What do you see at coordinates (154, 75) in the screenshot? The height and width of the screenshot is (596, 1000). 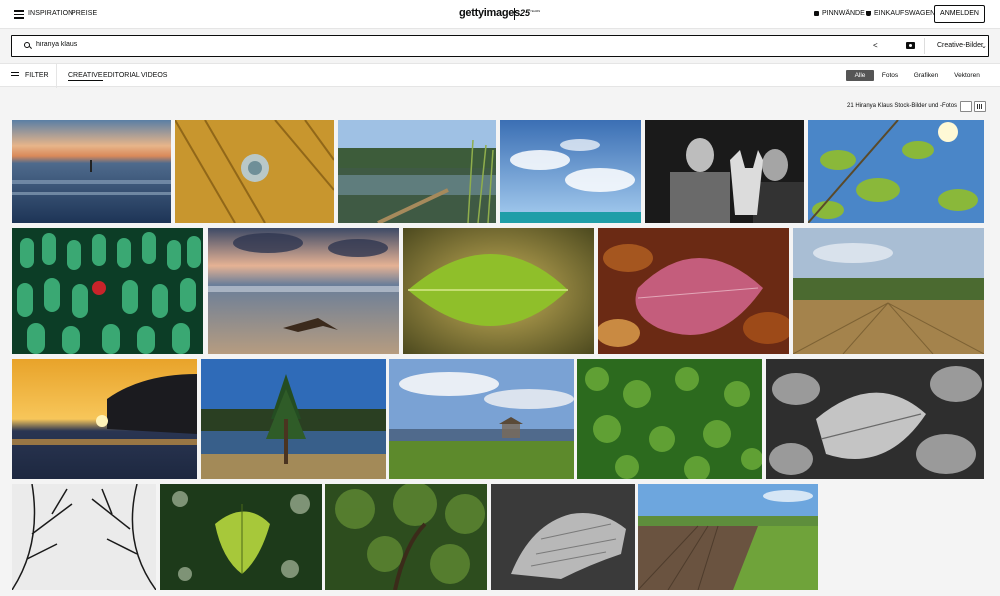 I see `tab-videos: VIDEOS` at bounding box center [154, 75].